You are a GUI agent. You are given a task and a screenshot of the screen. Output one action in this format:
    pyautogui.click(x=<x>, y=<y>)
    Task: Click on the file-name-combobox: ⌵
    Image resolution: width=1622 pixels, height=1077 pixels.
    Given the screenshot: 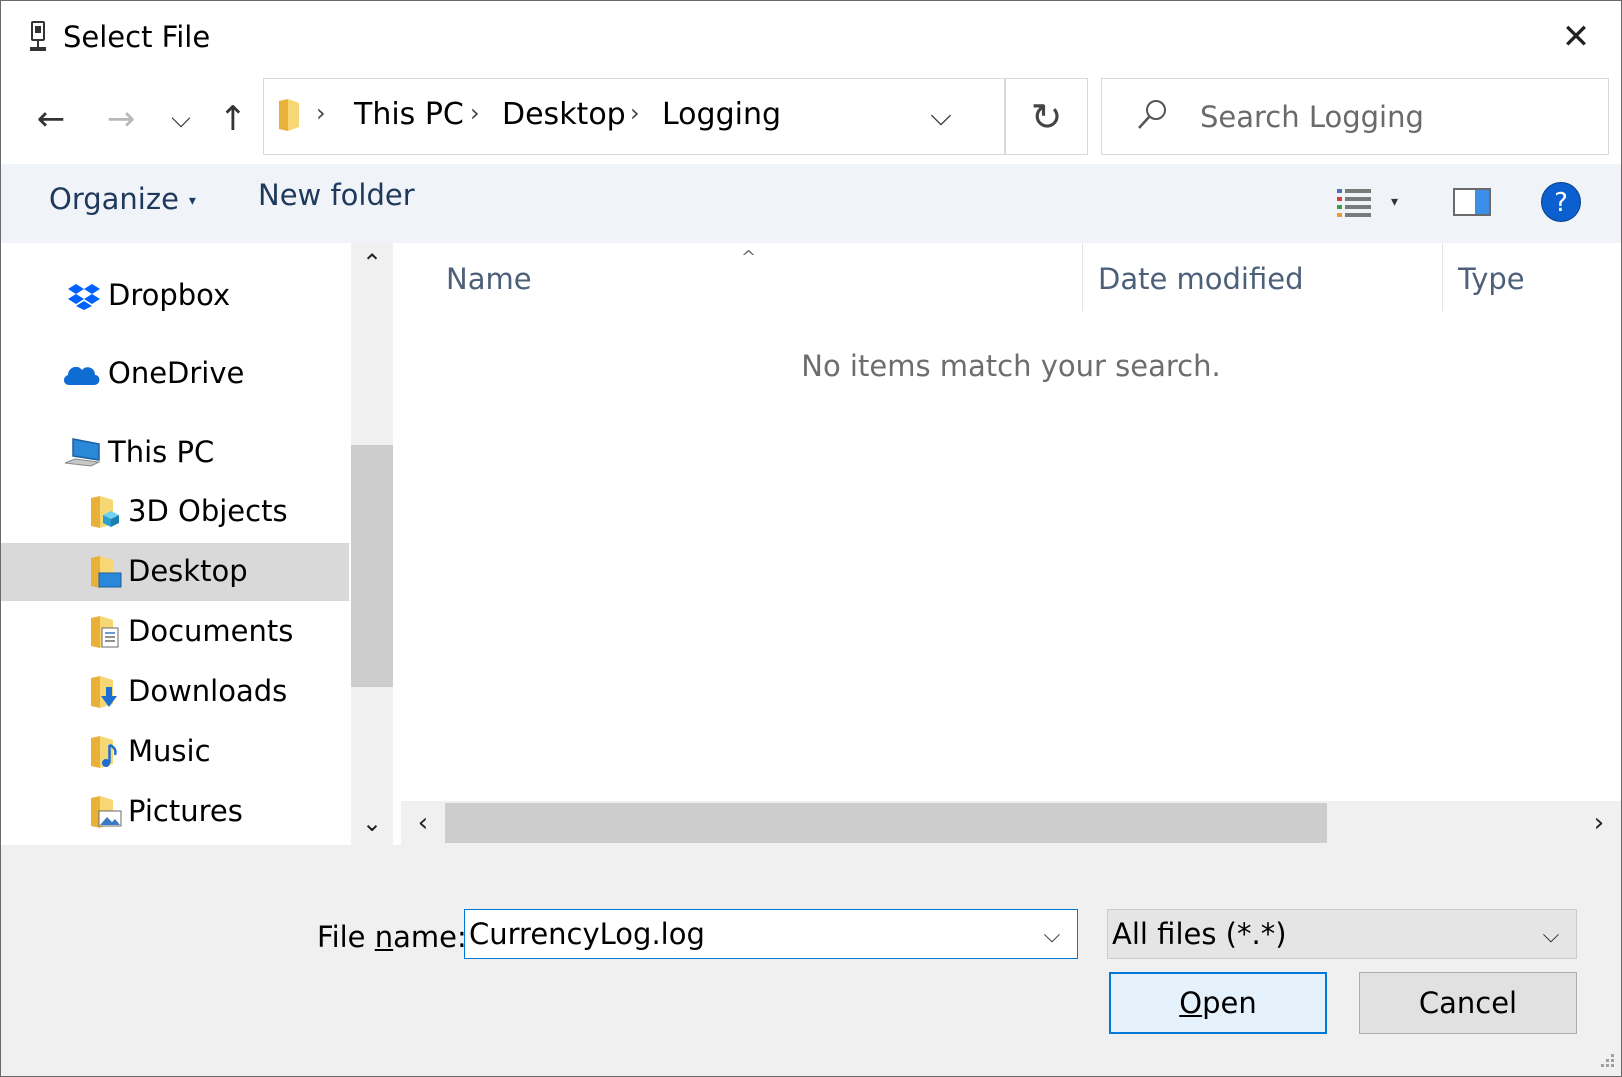 What is the action you would take?
    pyautogui.click(x=771, y=934)
    